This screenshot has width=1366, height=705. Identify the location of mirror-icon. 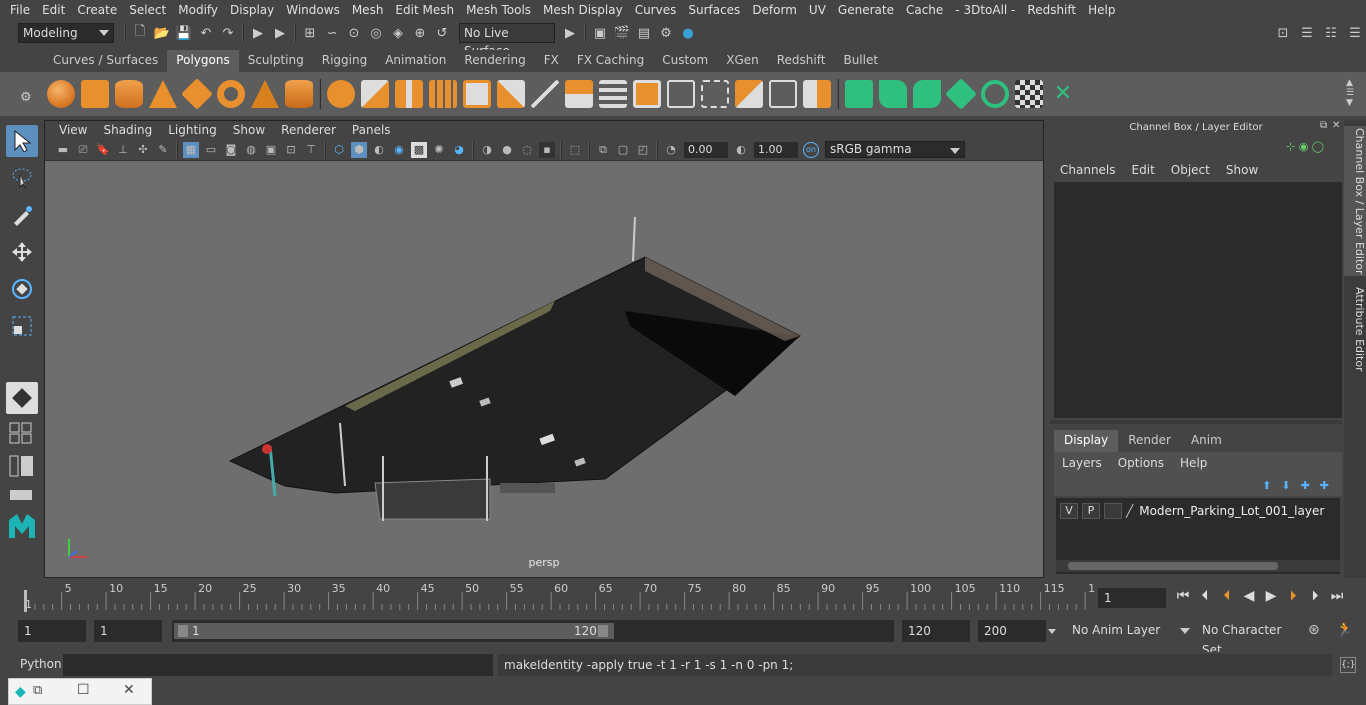
(817, 94).